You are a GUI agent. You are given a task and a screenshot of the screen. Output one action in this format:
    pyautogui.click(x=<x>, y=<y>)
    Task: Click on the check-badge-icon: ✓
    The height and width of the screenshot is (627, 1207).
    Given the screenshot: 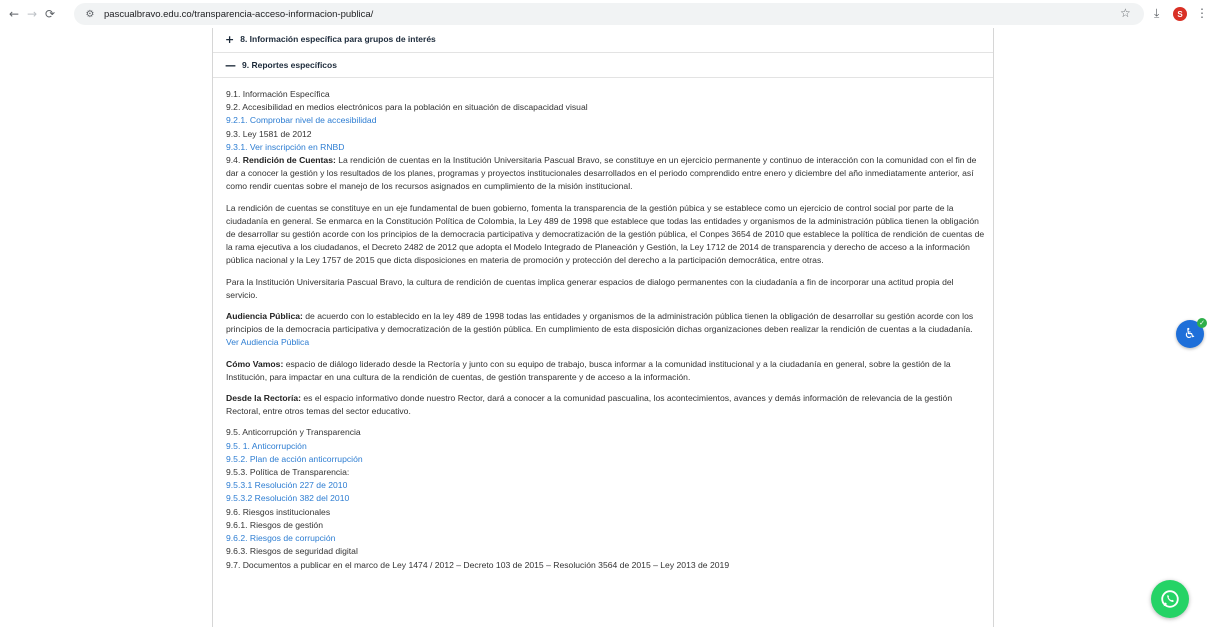 What is the action you would take?
    pyautogui.click(x=1202, y=323)
    